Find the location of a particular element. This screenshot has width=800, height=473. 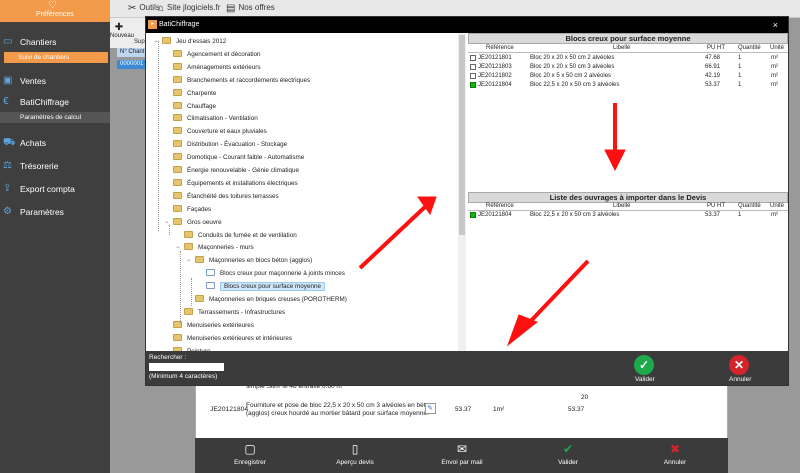

edit-icon: ✎ is located at coordinates (430, 408).